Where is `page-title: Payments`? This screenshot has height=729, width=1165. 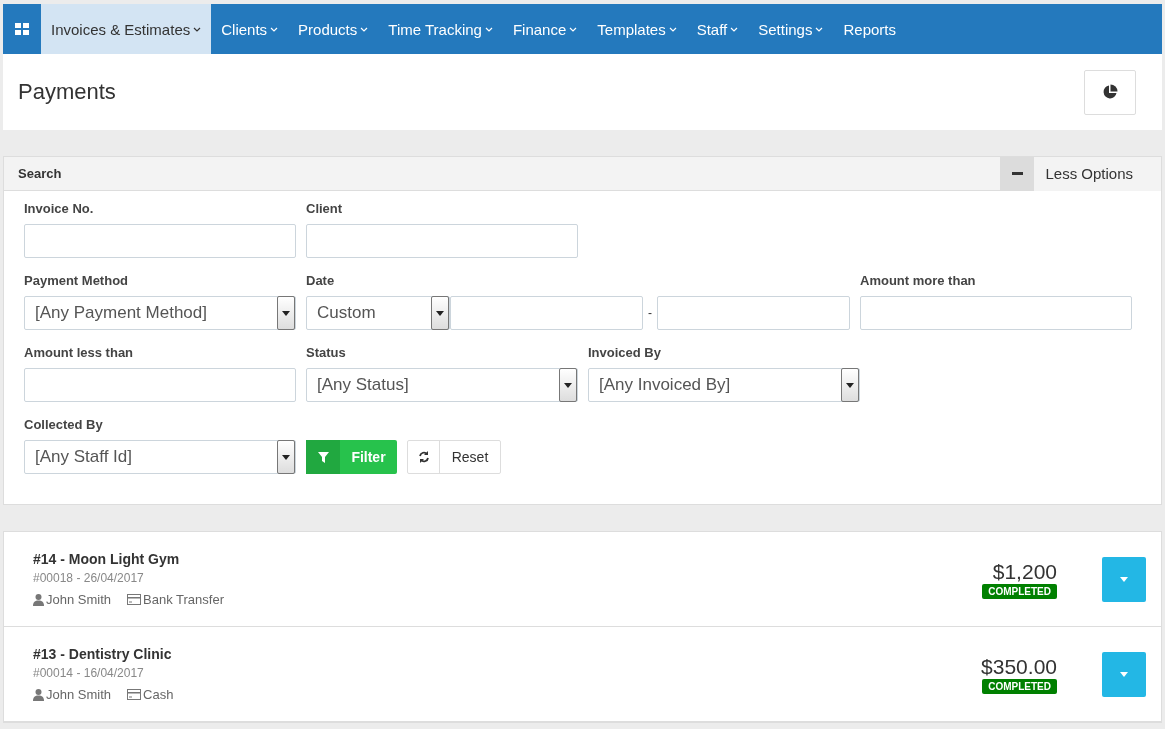
page-title: Payments is located at coordinates (67, 92).